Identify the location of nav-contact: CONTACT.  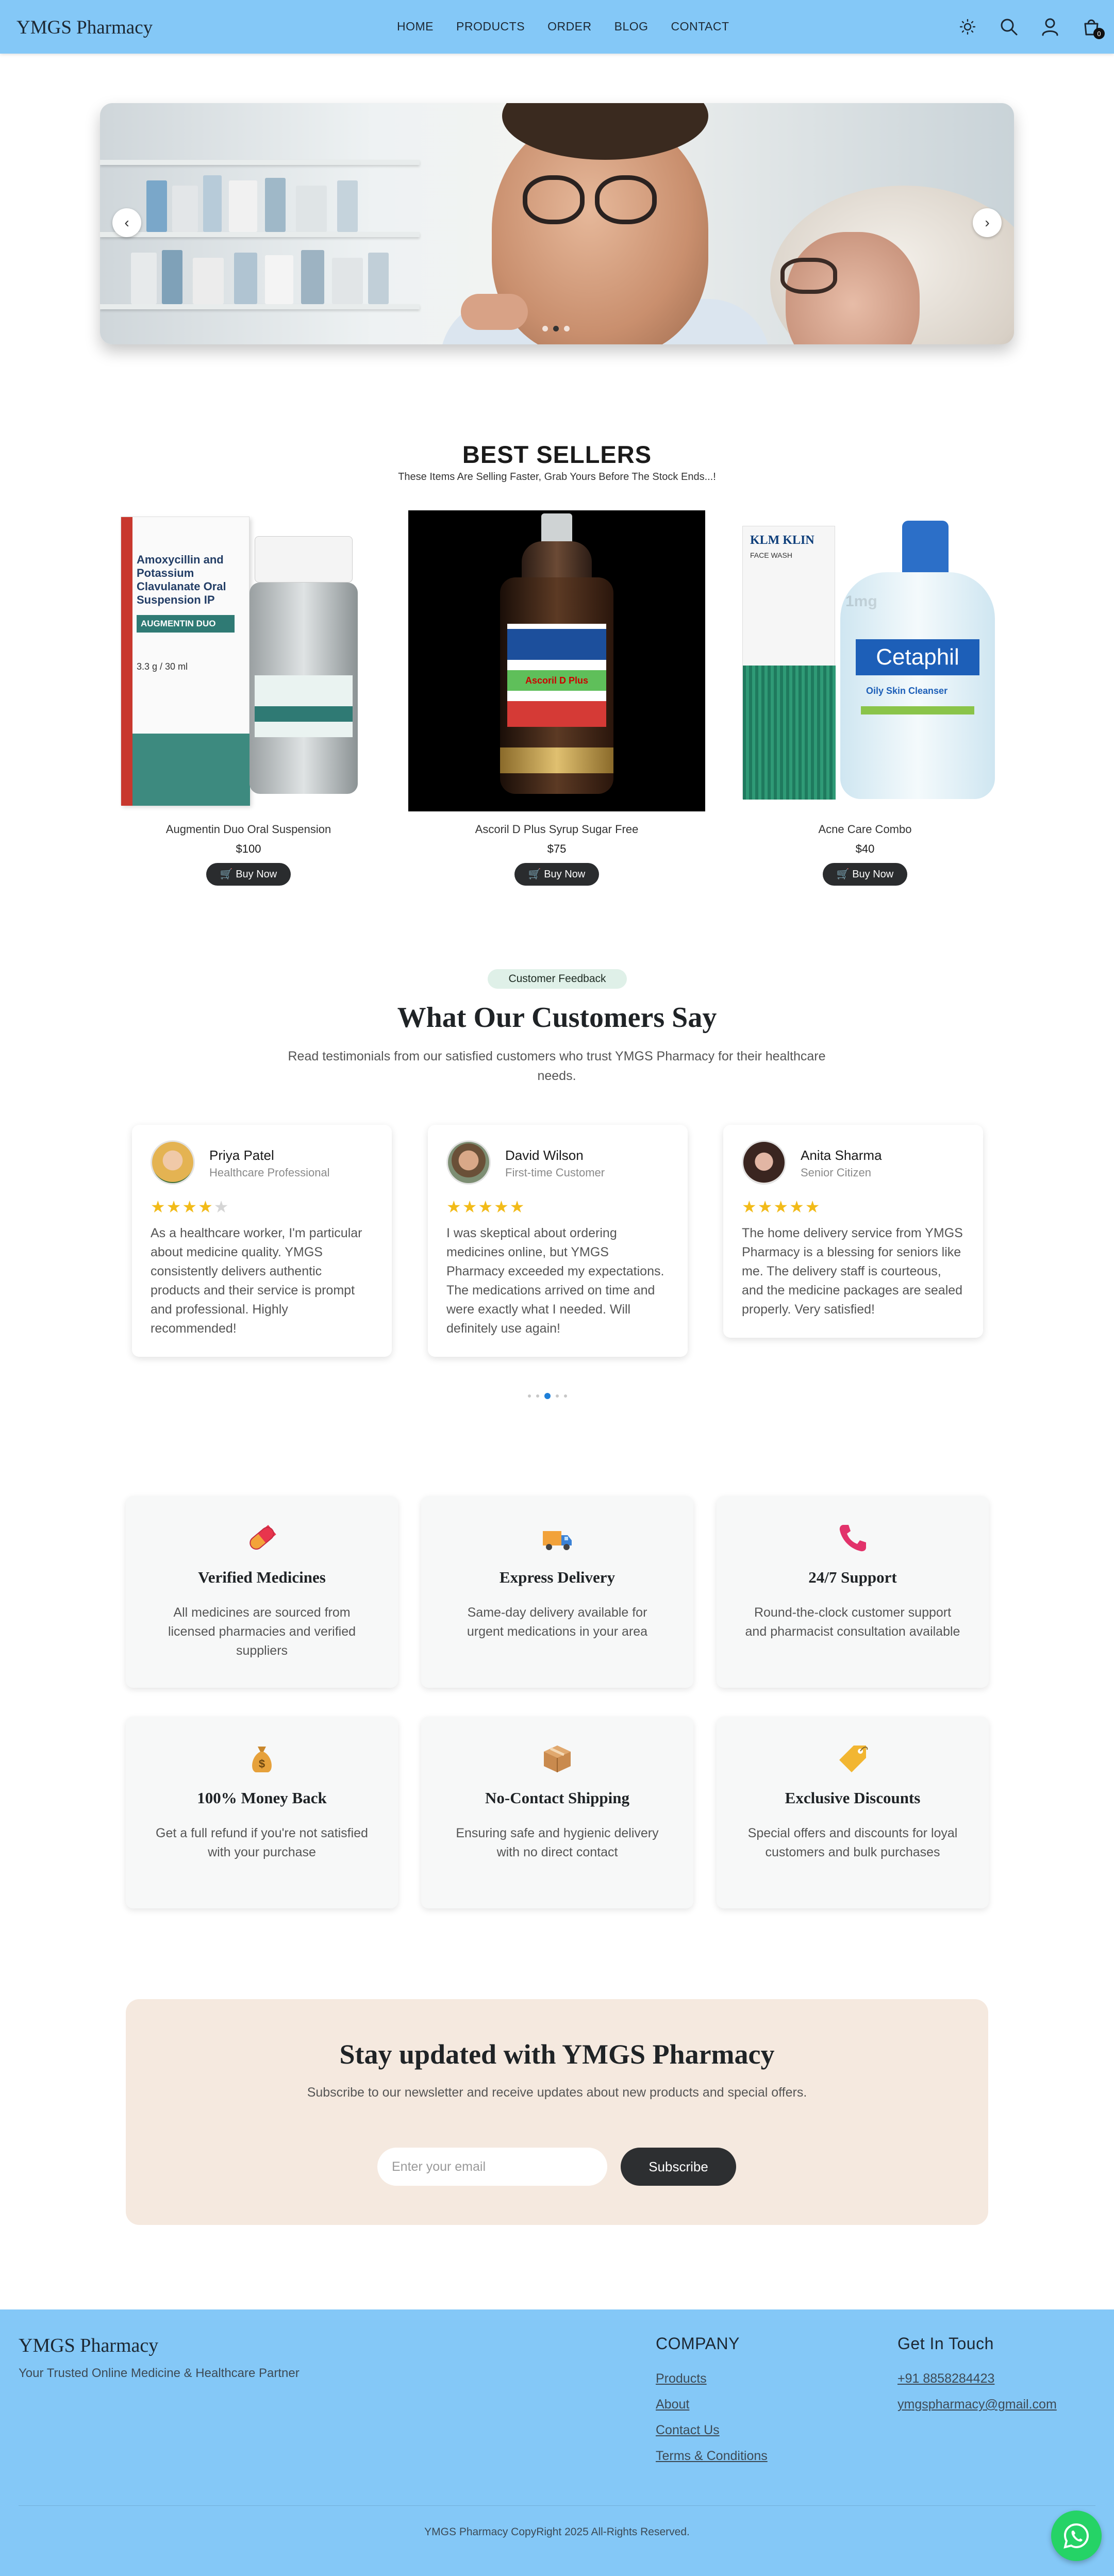
(700, 27).